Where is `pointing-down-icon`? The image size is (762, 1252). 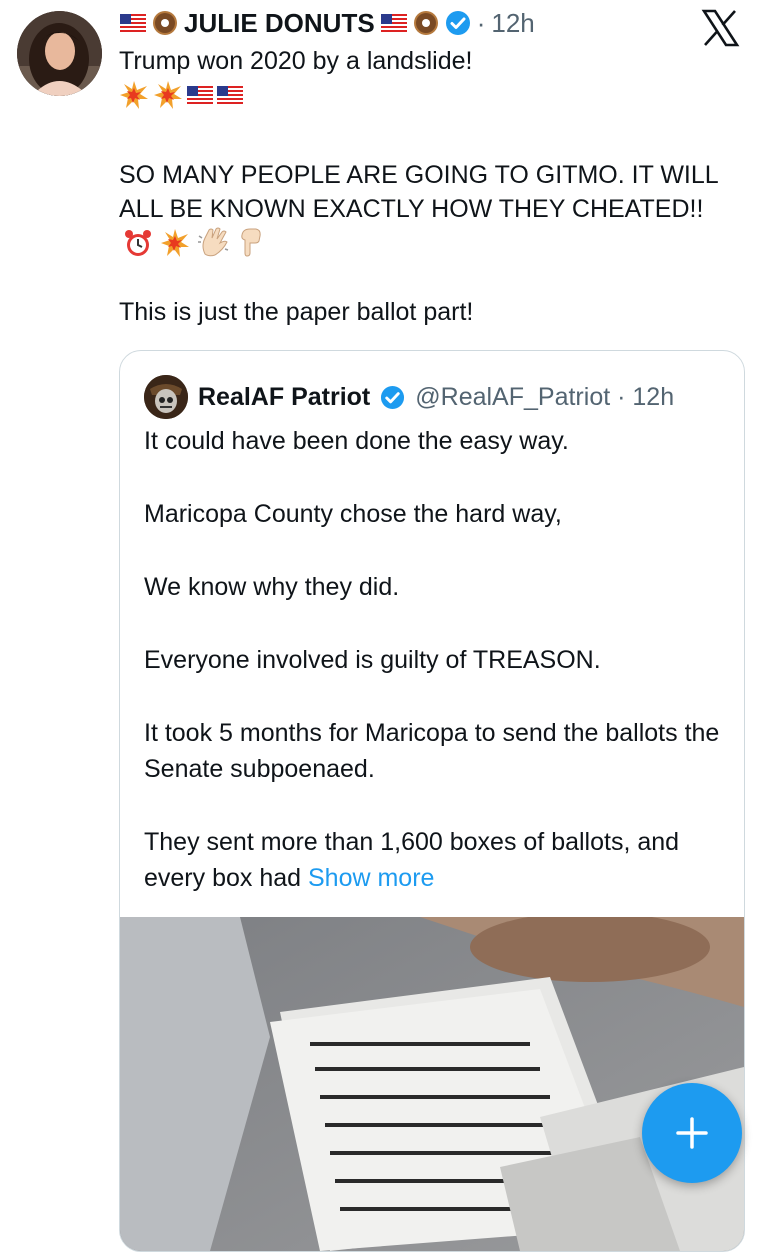
pointing-down-icon is located at coordinates (251, 242).